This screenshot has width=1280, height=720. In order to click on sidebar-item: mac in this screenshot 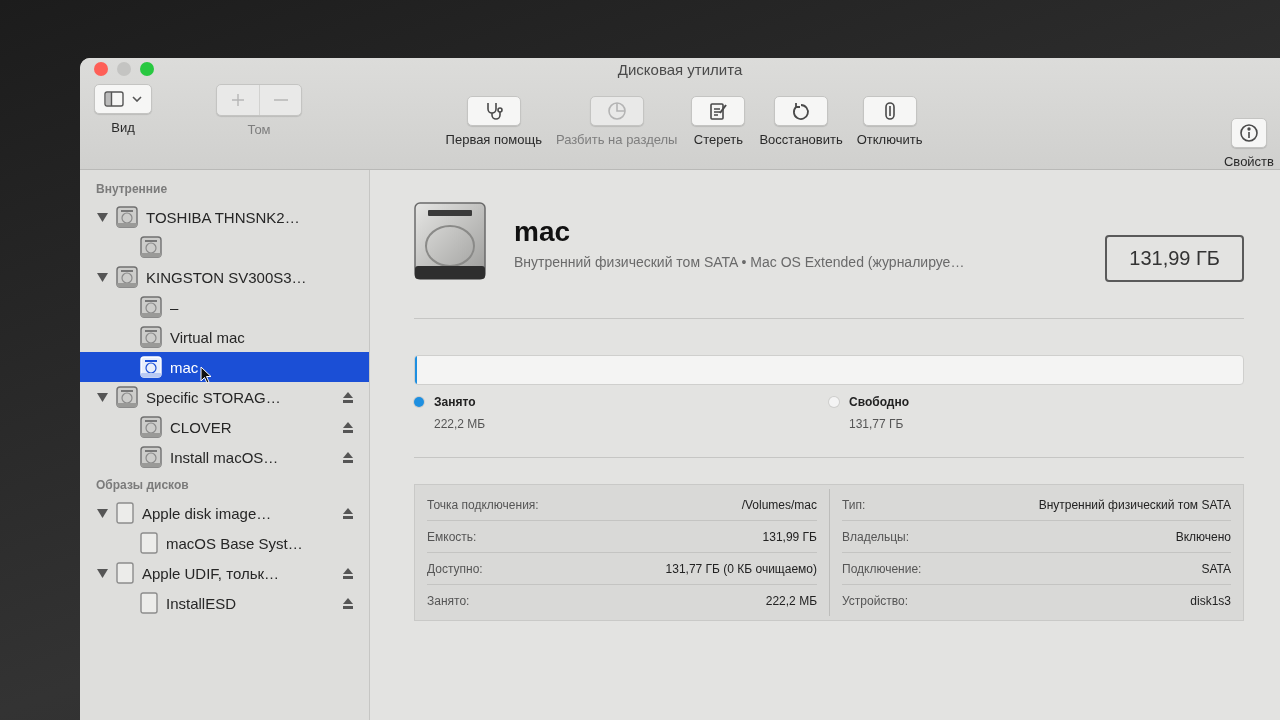, I will do `click(224, 367)`.